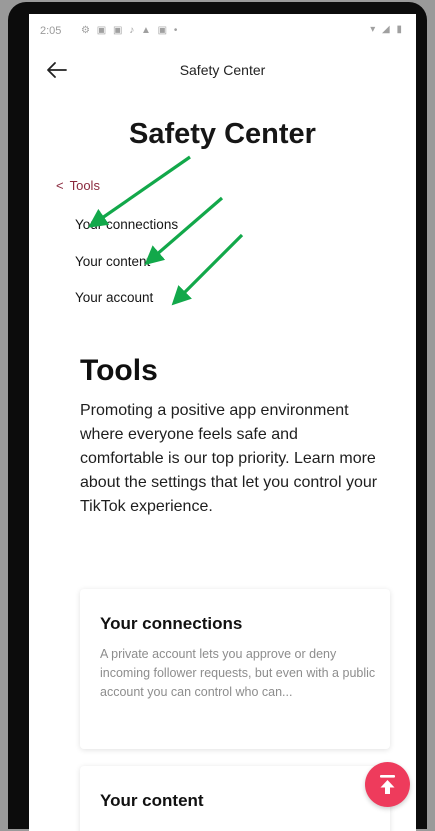  What do you see at coordinates (130, 30) in the screenshot?
I see `status-notification-icons: ⚙ ▣ ▣ ♪ ▲ ▣ •` at bounding box center [130, 30].